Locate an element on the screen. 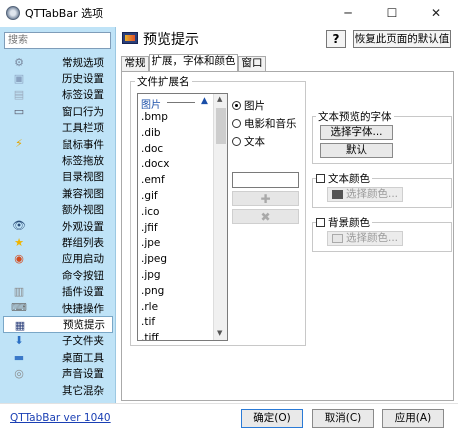  title-bar: QTTabBar 选项 ─ ☐ ✕ is located at coordinates (229, 13).